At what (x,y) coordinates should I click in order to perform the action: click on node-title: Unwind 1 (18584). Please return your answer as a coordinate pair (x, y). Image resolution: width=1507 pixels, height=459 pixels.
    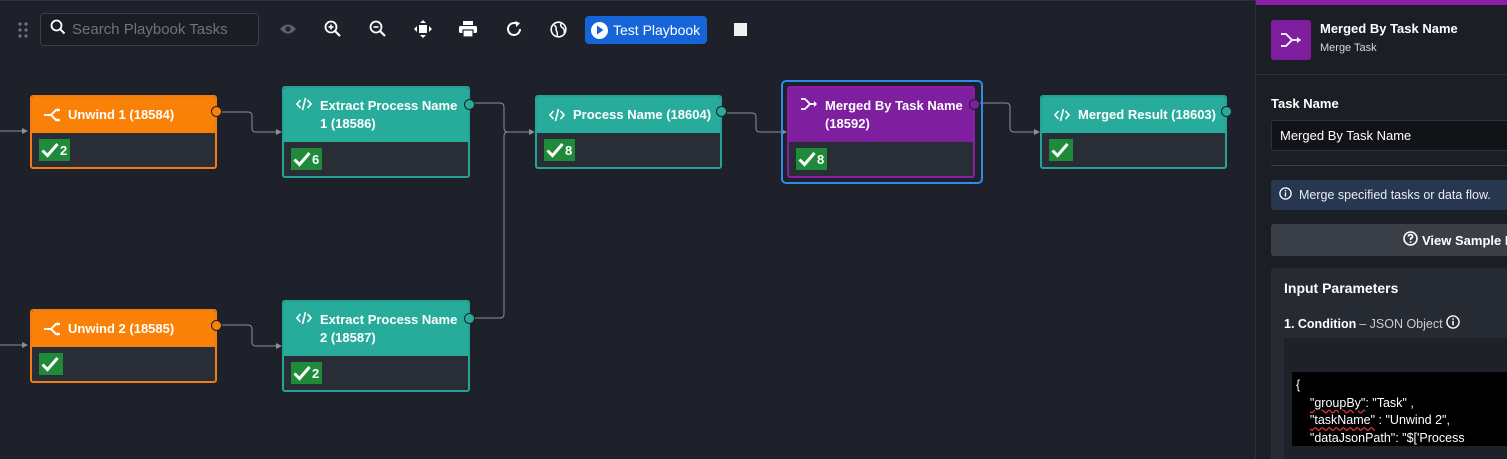
    Looking at the image, I should click on (121, 114).